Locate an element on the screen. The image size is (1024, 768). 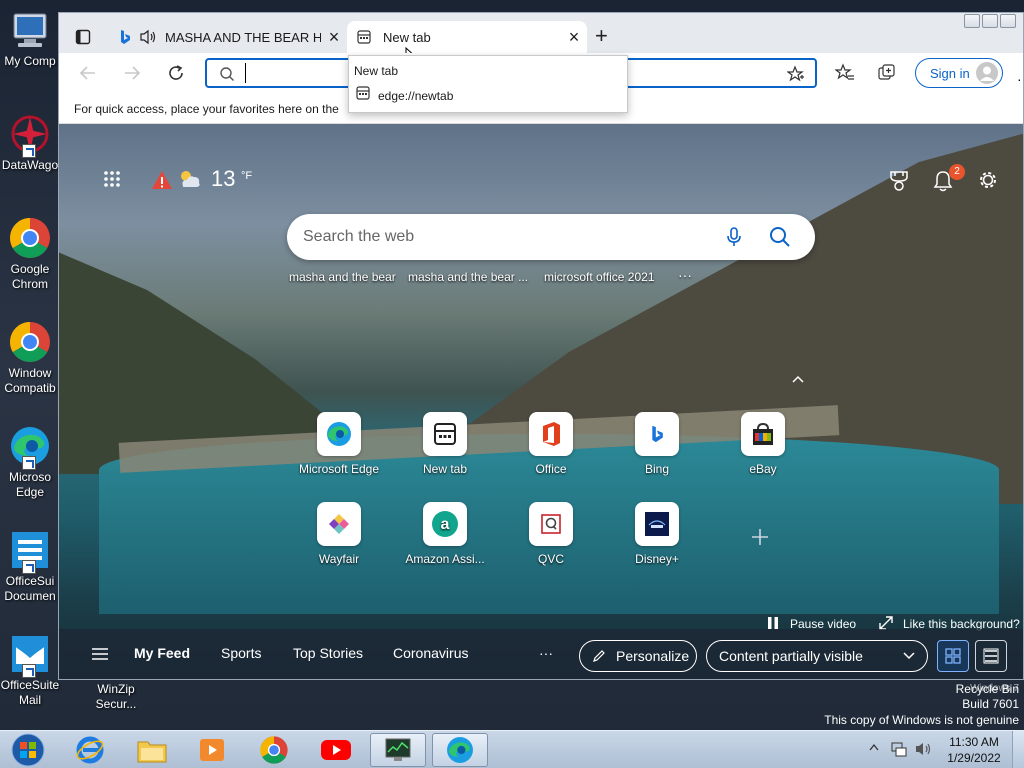
new-tab-button: + is located at coordinates (601, 36).